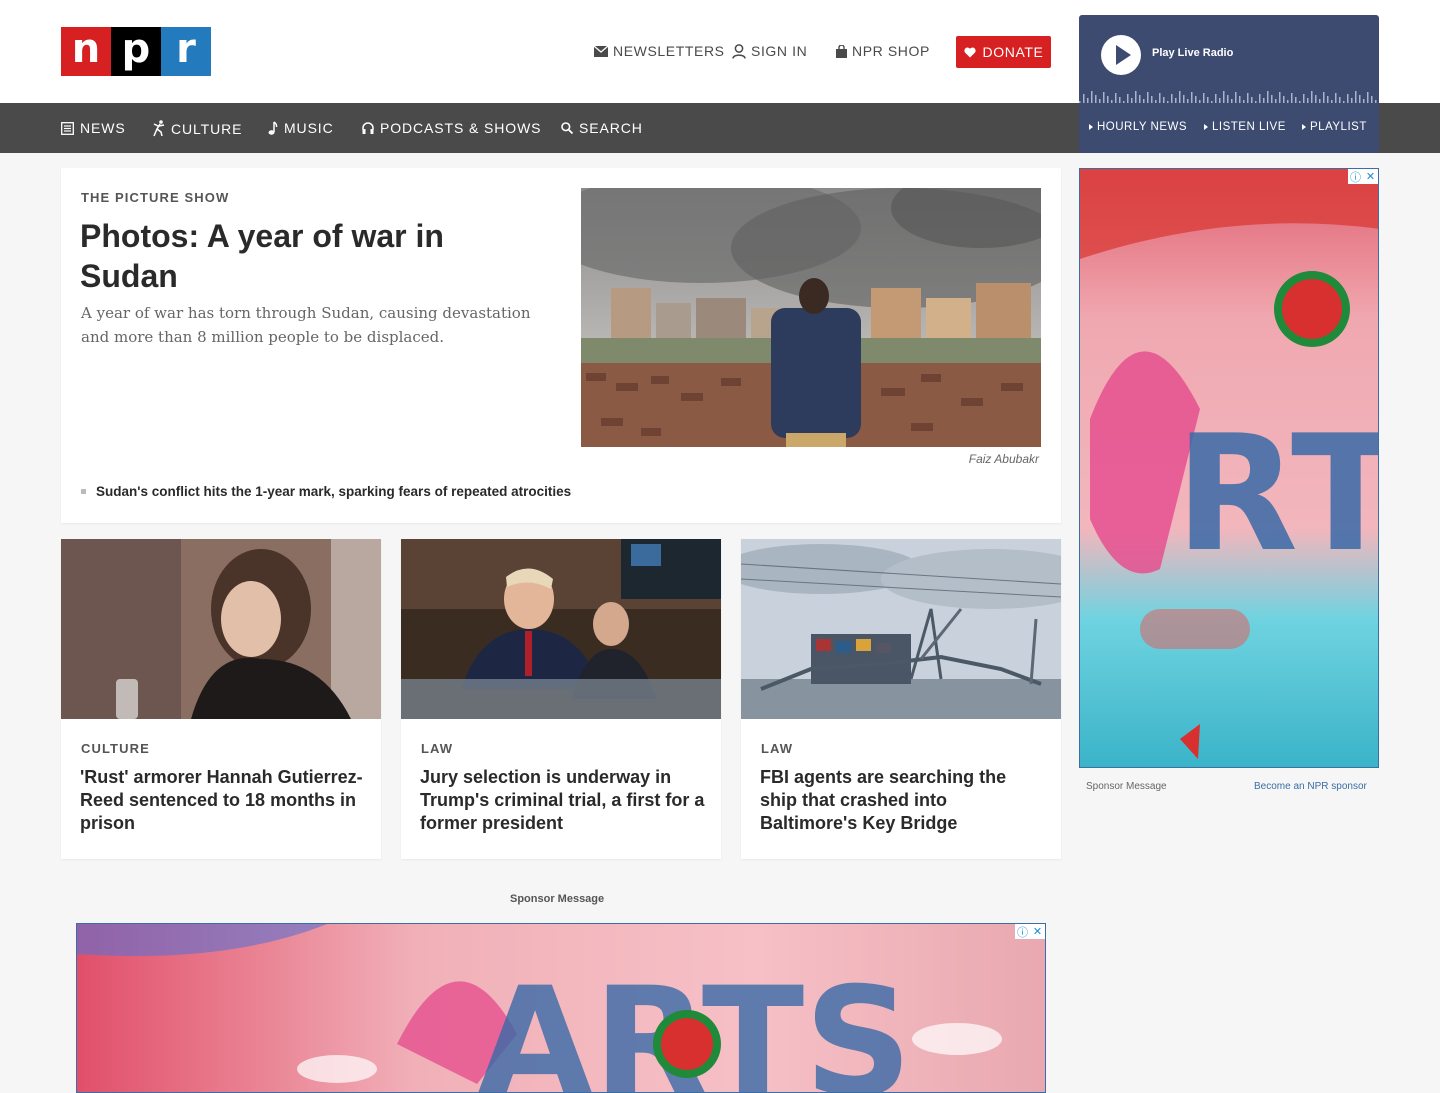 Image resolution: width=1440 pixels, height=1093 pixels. What do you see at coordinates (1228, 97) in the screenshot?
I see `waveform-graphic` at bounding box center [1228, 97].